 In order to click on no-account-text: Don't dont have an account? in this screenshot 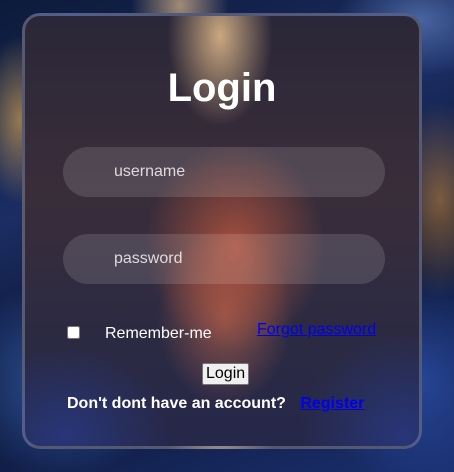, I will do `click(176, 403)`.